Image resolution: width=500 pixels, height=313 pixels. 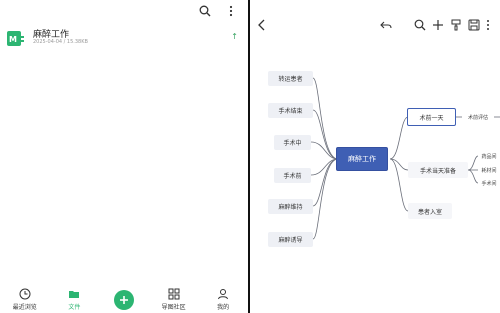 What do you see at coordinates (173, 307) in the screenshot?
I see `nav-community-label: 导图社区` at bounding box center [173, 307].